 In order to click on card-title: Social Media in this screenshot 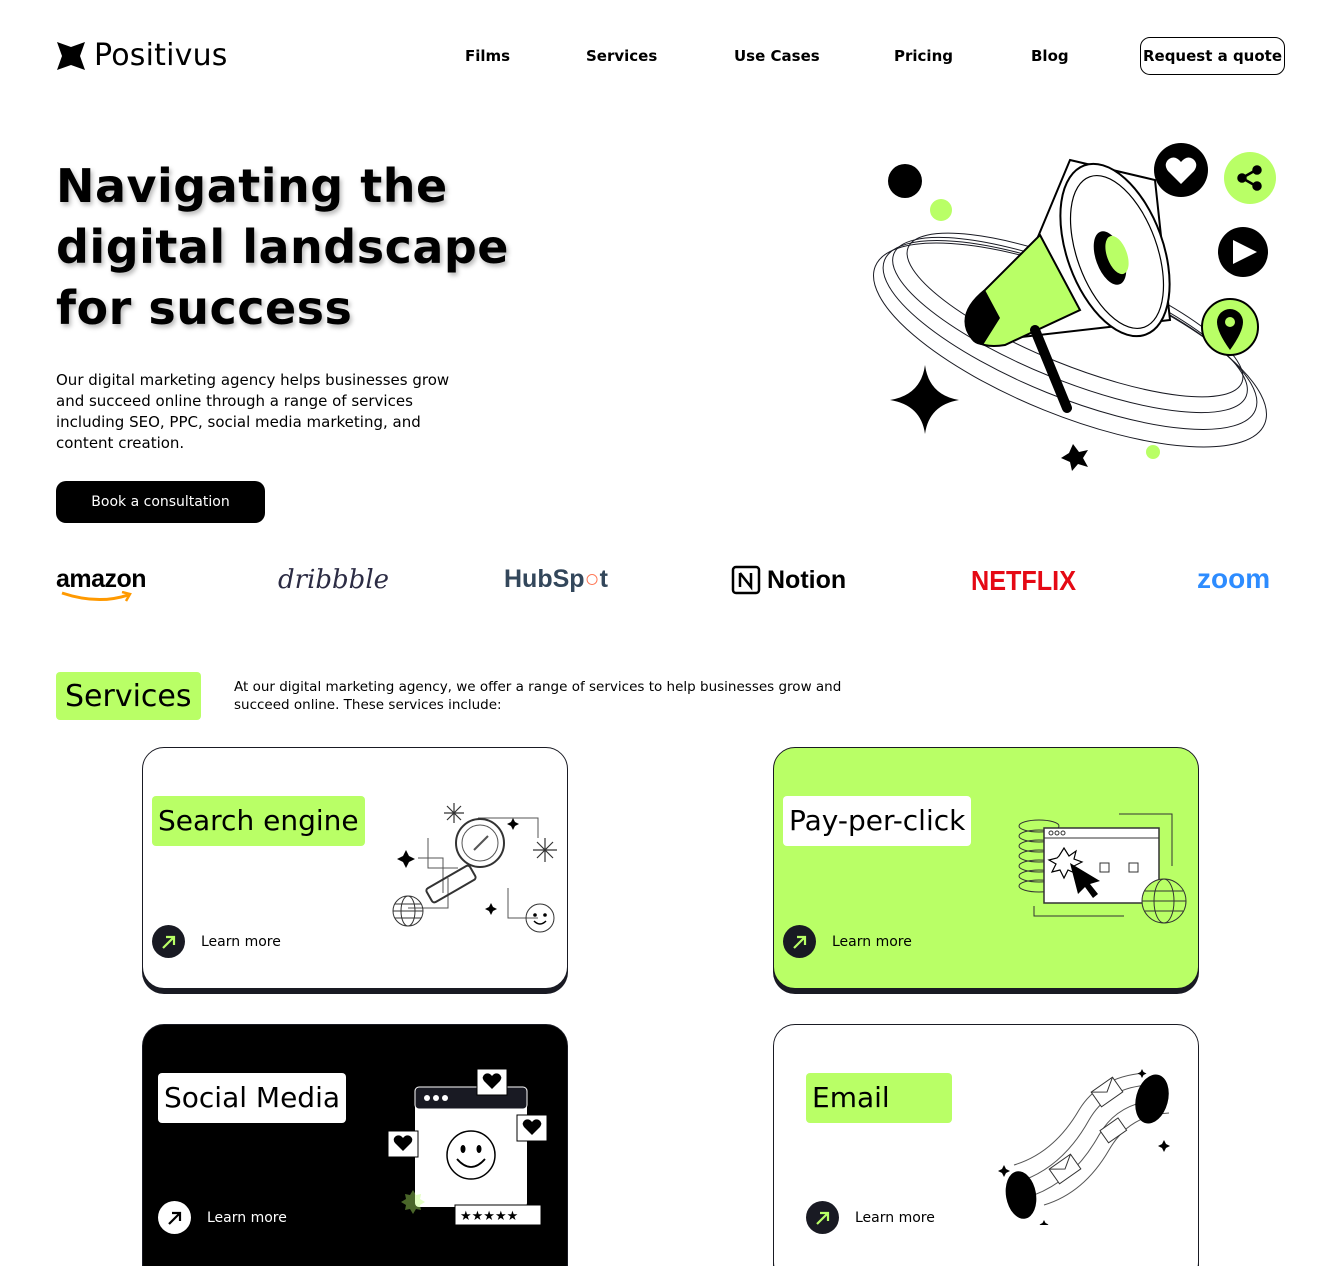, I will do `click(252, 1098)`.